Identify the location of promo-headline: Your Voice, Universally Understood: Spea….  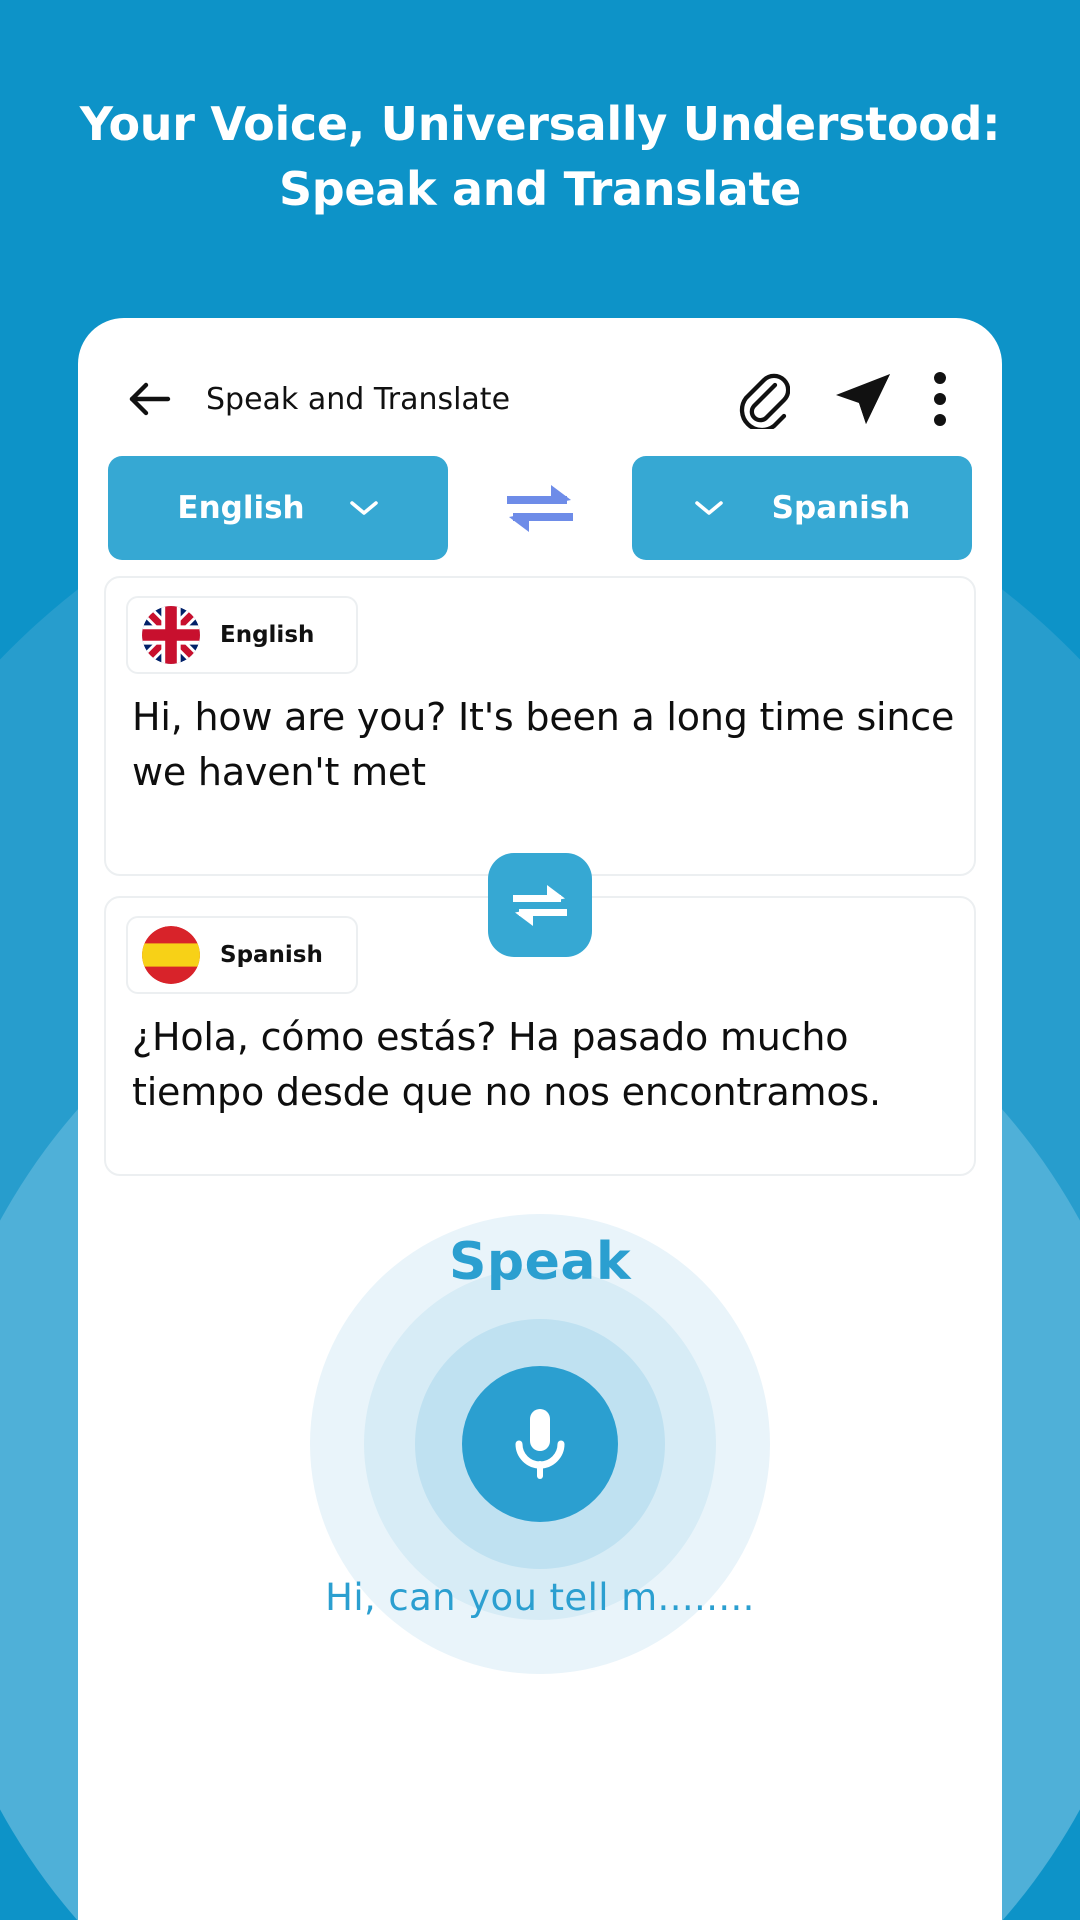
(540, 157).